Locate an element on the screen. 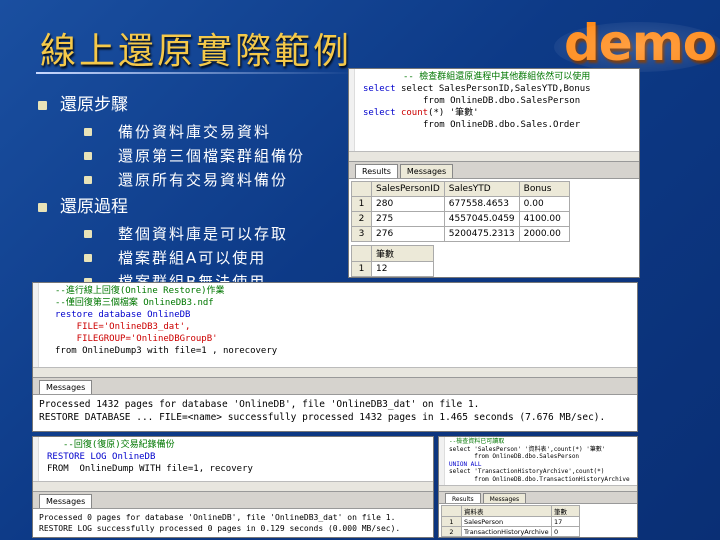  code-line: select 'SalesPerson' '資料表',count(*) '筆數' is located at coordinates (527, 449).